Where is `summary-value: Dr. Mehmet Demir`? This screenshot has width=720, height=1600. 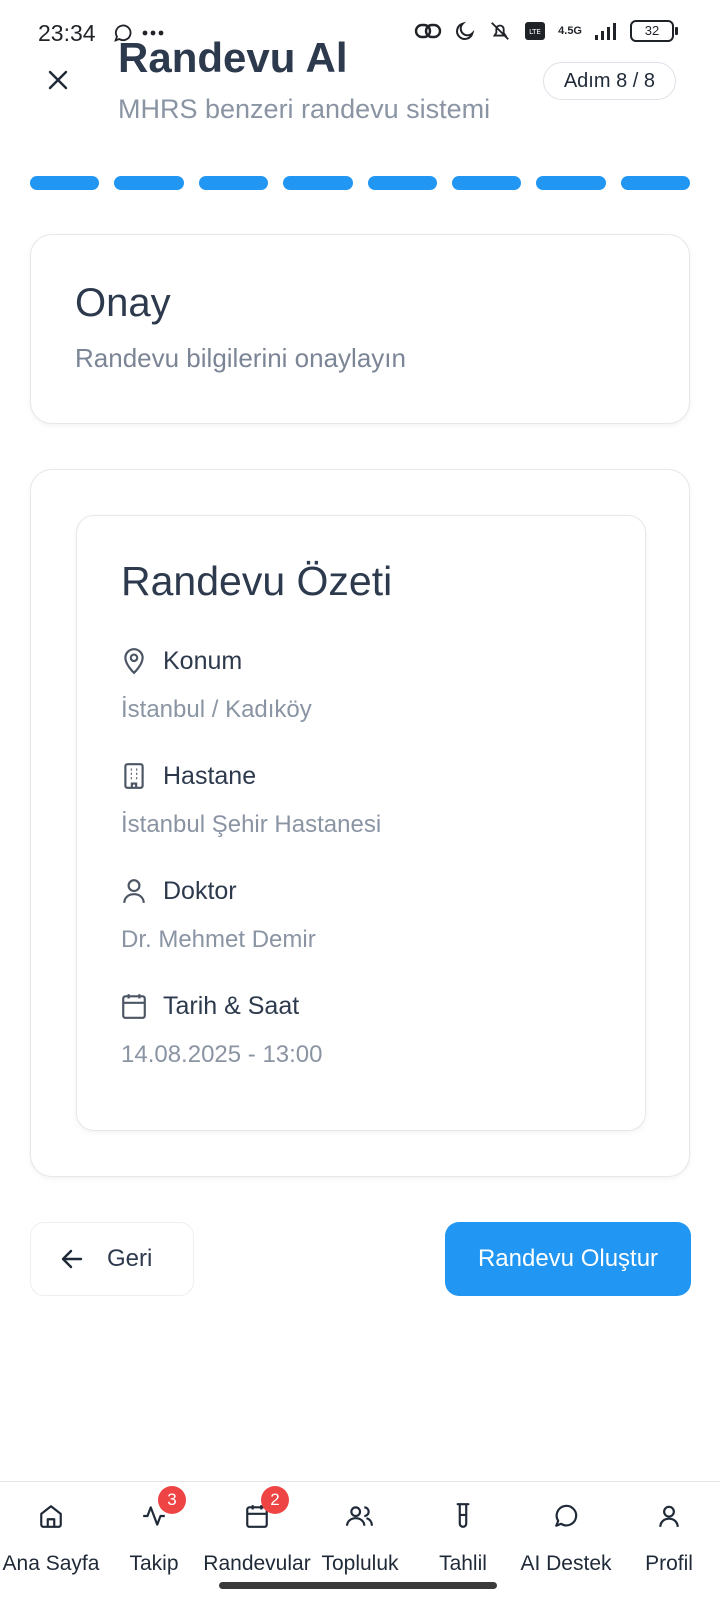 summary-value: Dr. Mehmet Demir is located at coordinates (218, 939).